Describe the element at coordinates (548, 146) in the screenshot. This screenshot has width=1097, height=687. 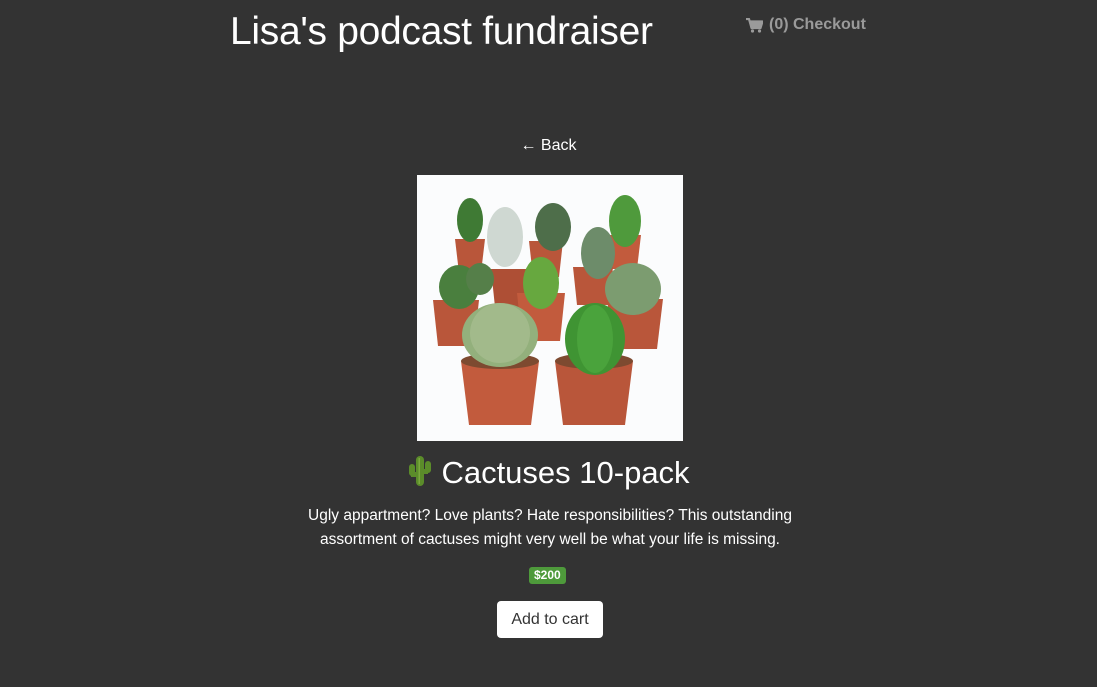
I see `back-link: ← Back` at that location.